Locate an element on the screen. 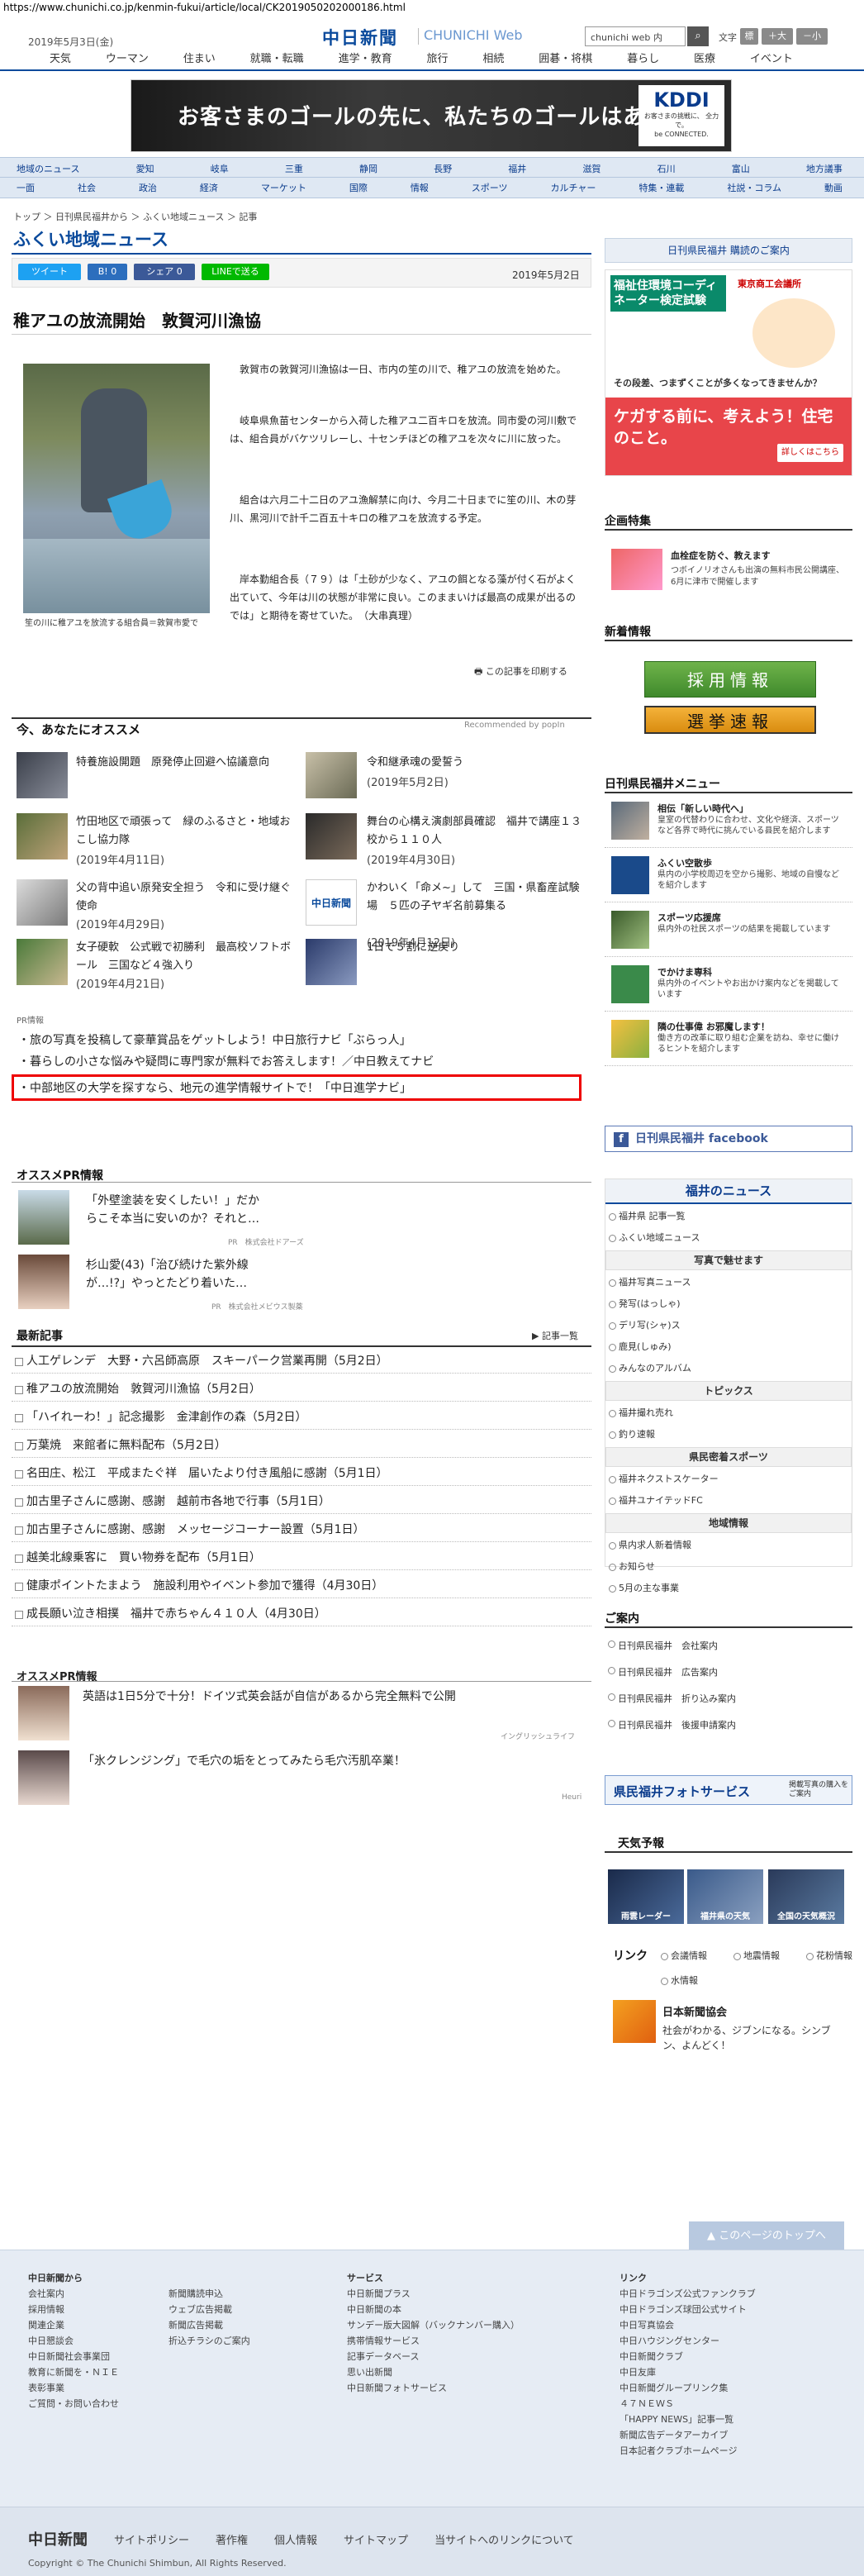 This screenshot has height=2576, width=864. news-item: 稚アユの放流開始 敦賀河川漁協（5月2日） is located at coordinates (301, 1390).